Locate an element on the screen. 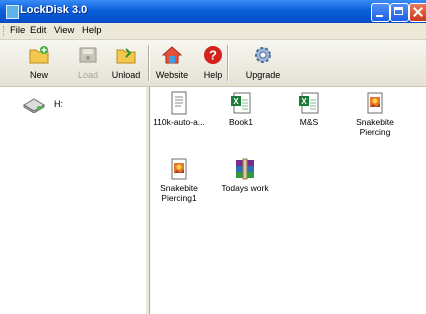 Image resolution: width=426 pixels, height=314 pixels. toolbar-separator is located at coordinates (149, 63).